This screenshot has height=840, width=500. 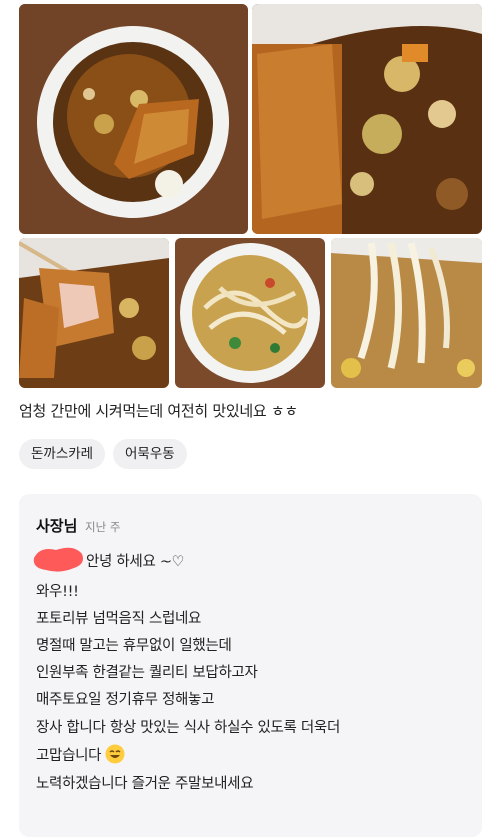 I want to click on reply-line-3: 명절때 말고는 휴무없이 일했는데, so click(x=134, y=646).